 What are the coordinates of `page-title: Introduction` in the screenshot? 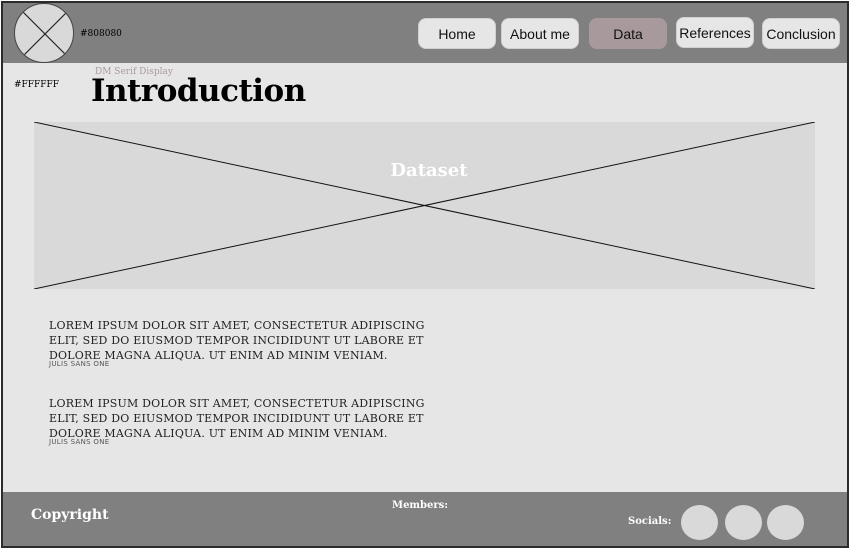 It's located at (198, 91).